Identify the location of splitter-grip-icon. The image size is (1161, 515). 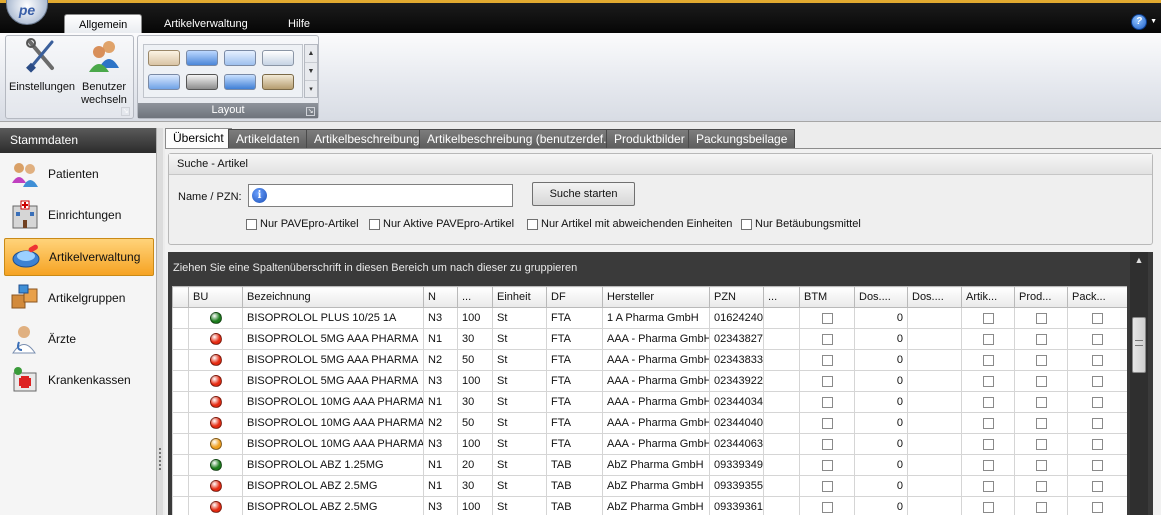
(160, 460).